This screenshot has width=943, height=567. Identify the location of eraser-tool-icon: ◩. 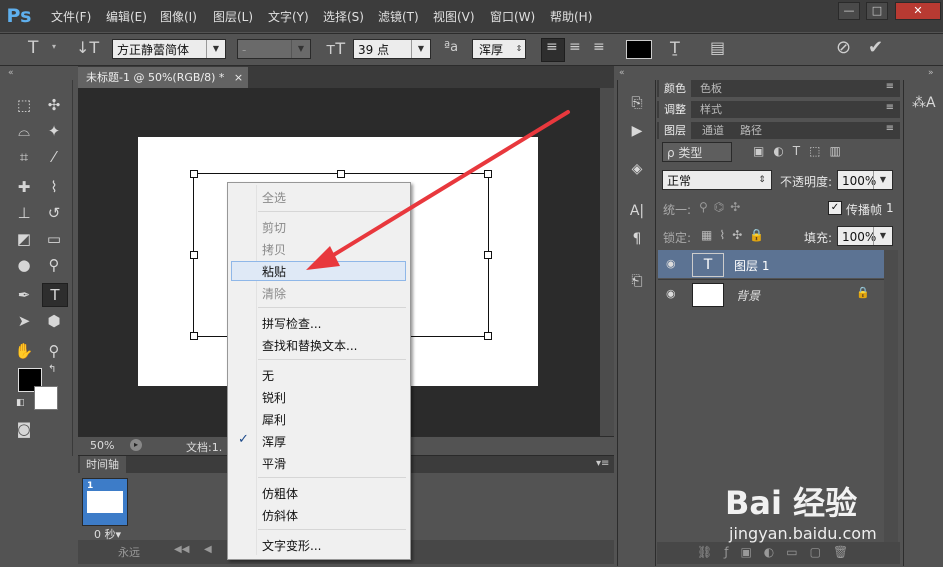
(24, 239).